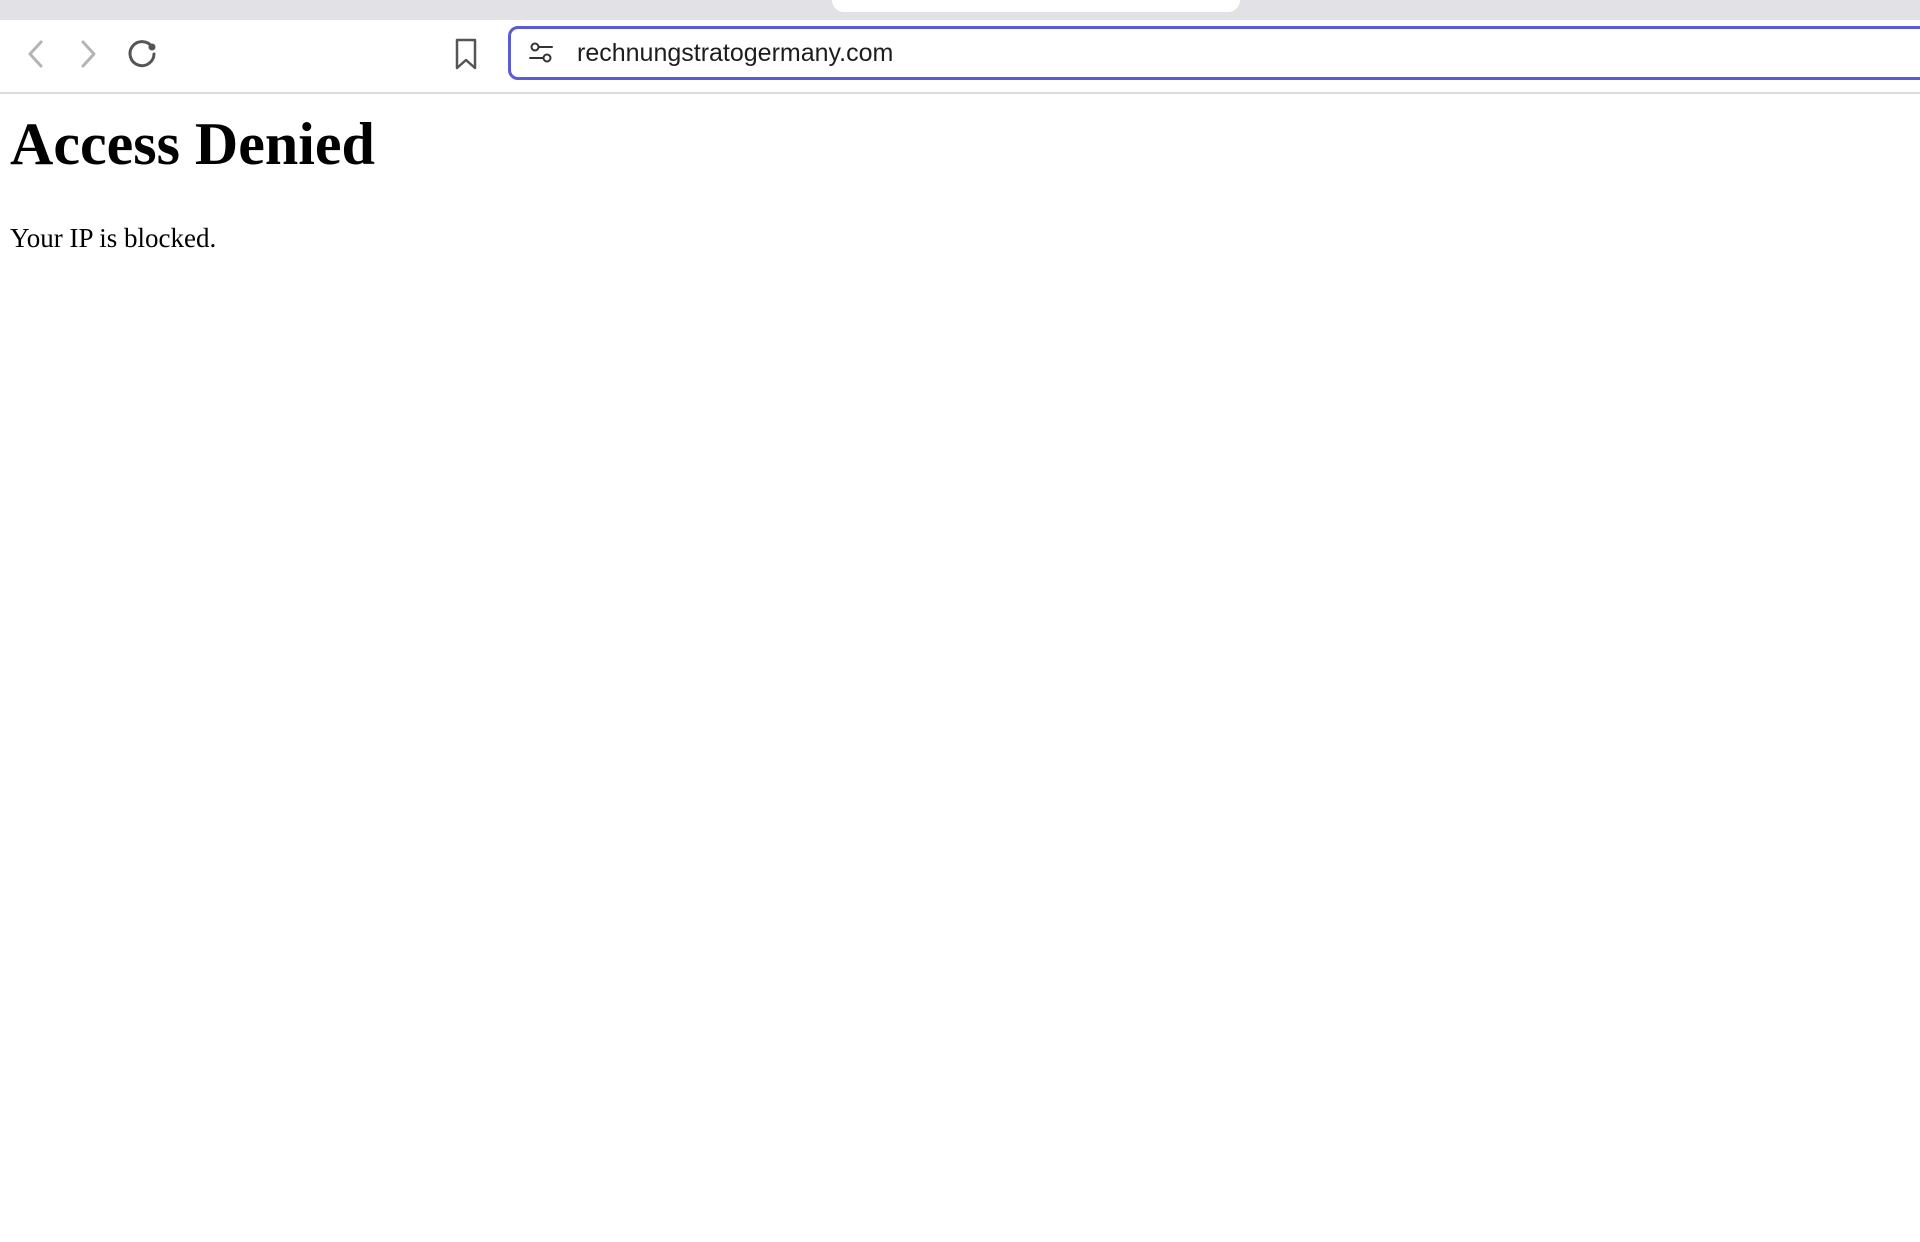  I want to click on chevron-right-icon, so click(88, 54).